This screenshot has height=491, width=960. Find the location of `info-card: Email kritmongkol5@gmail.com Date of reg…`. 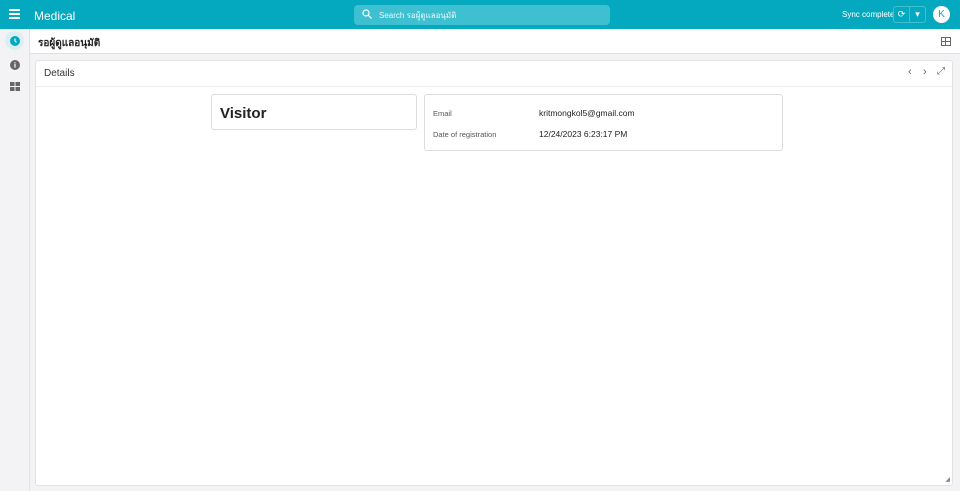

info-card: Email kritmongkol5@gmail.com Date of reg… is located at coordinates (603, 122).